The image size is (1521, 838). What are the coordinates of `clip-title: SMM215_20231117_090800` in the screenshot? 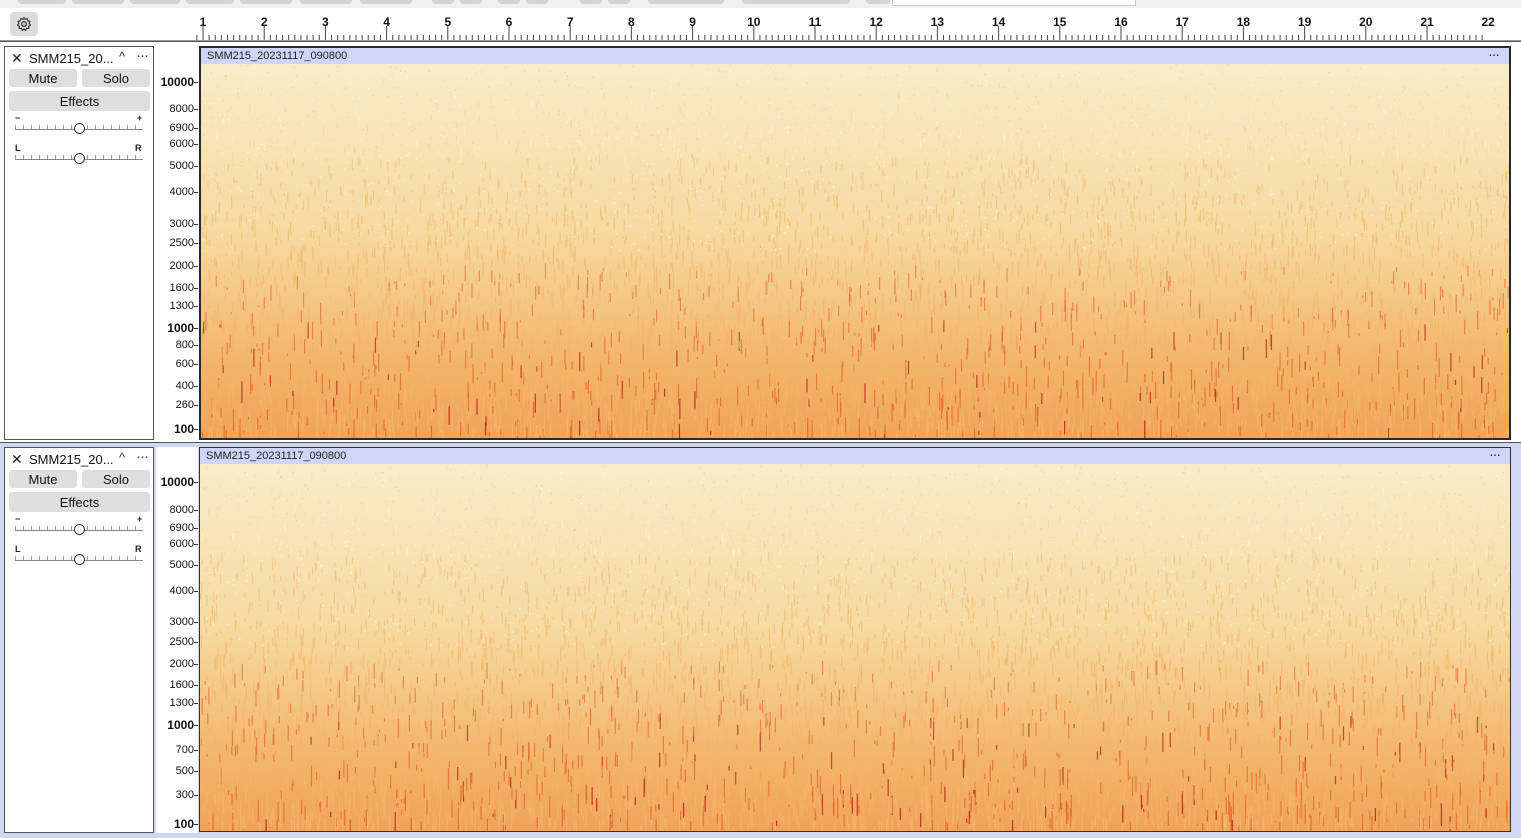 It's located at (276, 456).